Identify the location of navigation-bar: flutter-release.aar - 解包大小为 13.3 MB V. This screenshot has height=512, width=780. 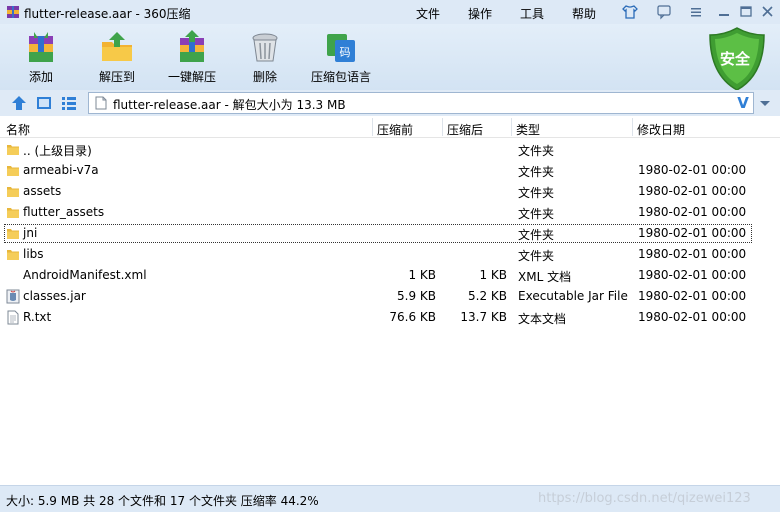
(390, 103).